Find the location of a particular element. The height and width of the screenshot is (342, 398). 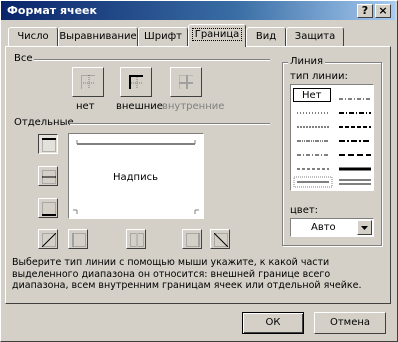

border-top-button is located at coordinates (48, 144).